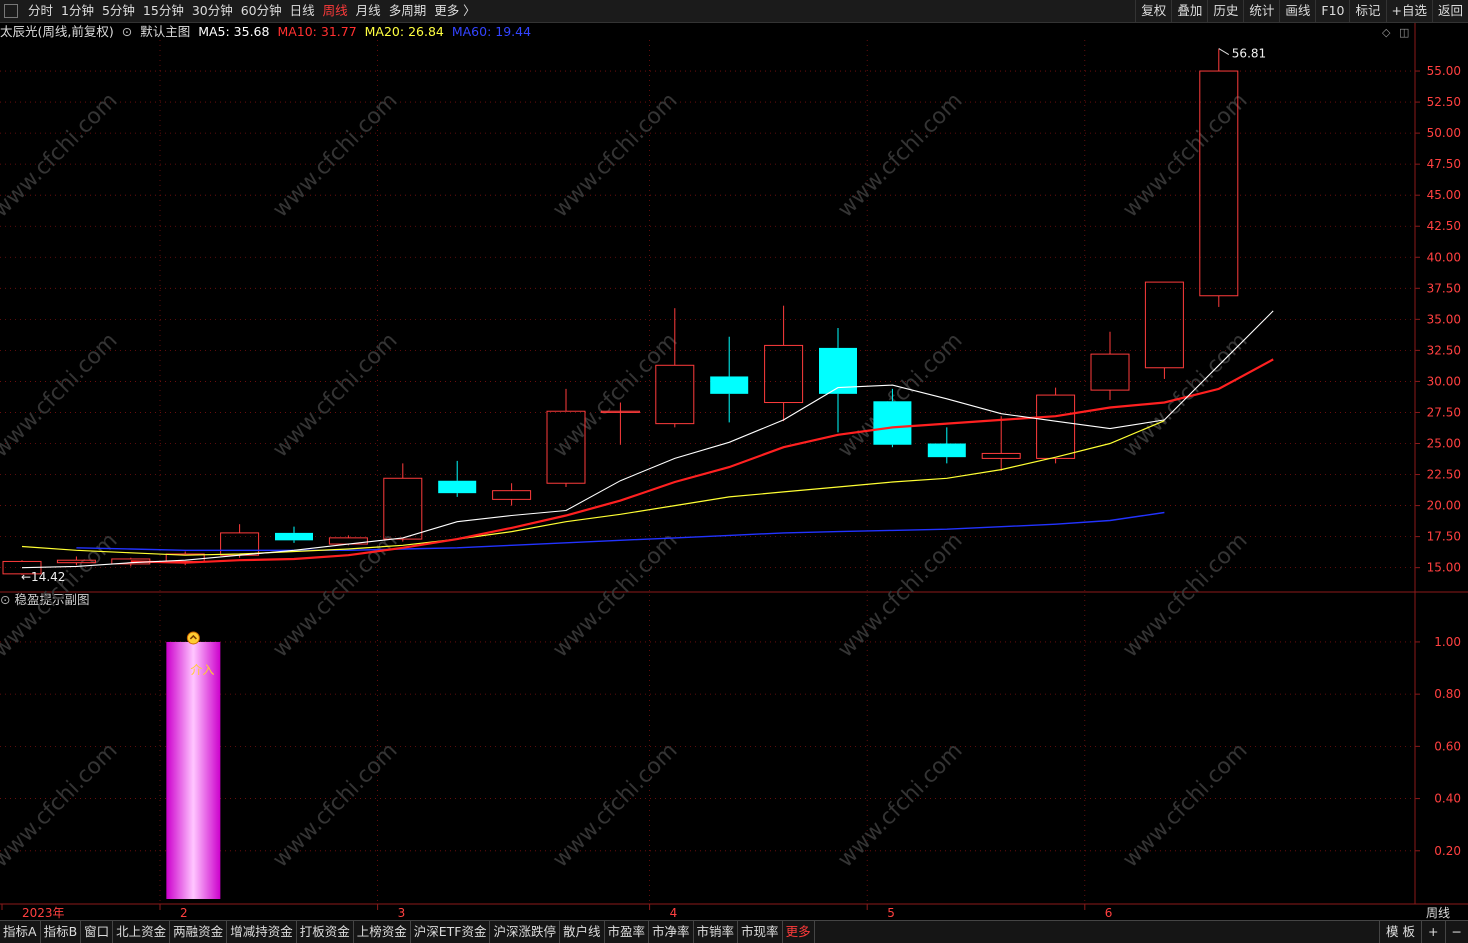 This screenshot has width=1468, height=943. What do you see at coordinates (142, 932) in the screenshot?
I see `indicator-tab-3: 北上资金` at bounding box center [142, 932].